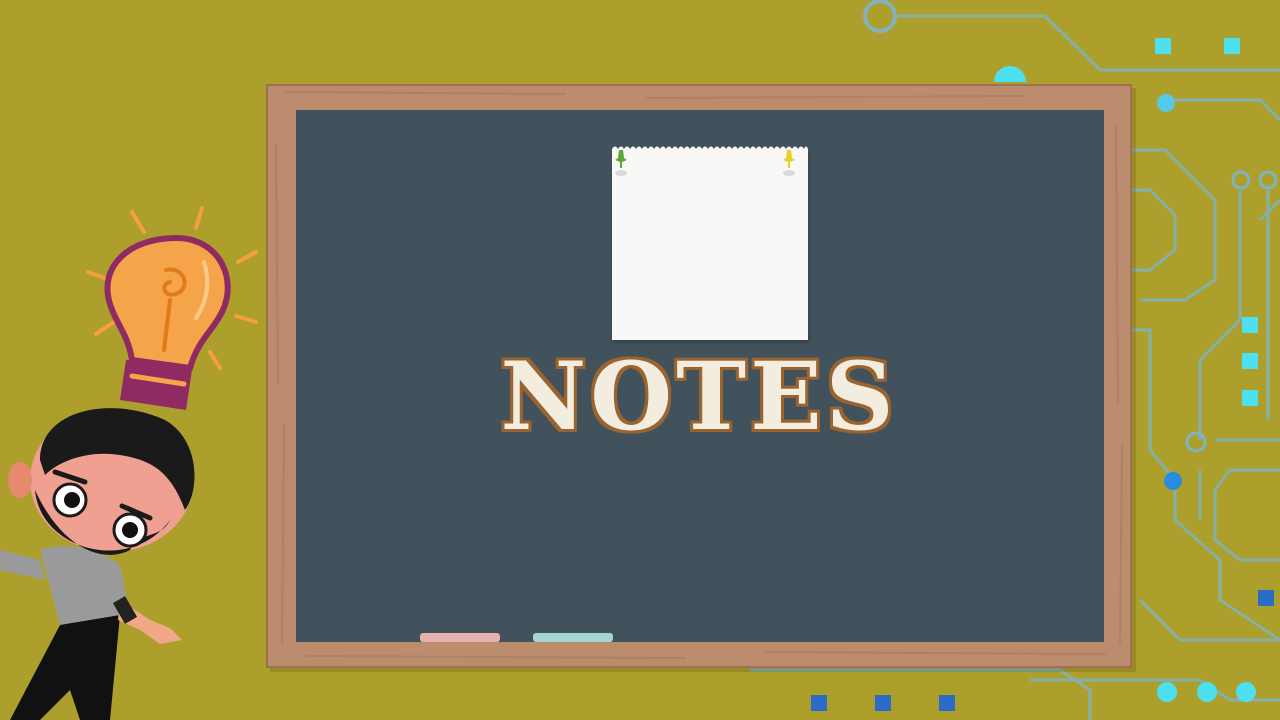 The height and width of the screenshot is (720, 1280). I want to click on board-title: NOTES, so click(699, 397).